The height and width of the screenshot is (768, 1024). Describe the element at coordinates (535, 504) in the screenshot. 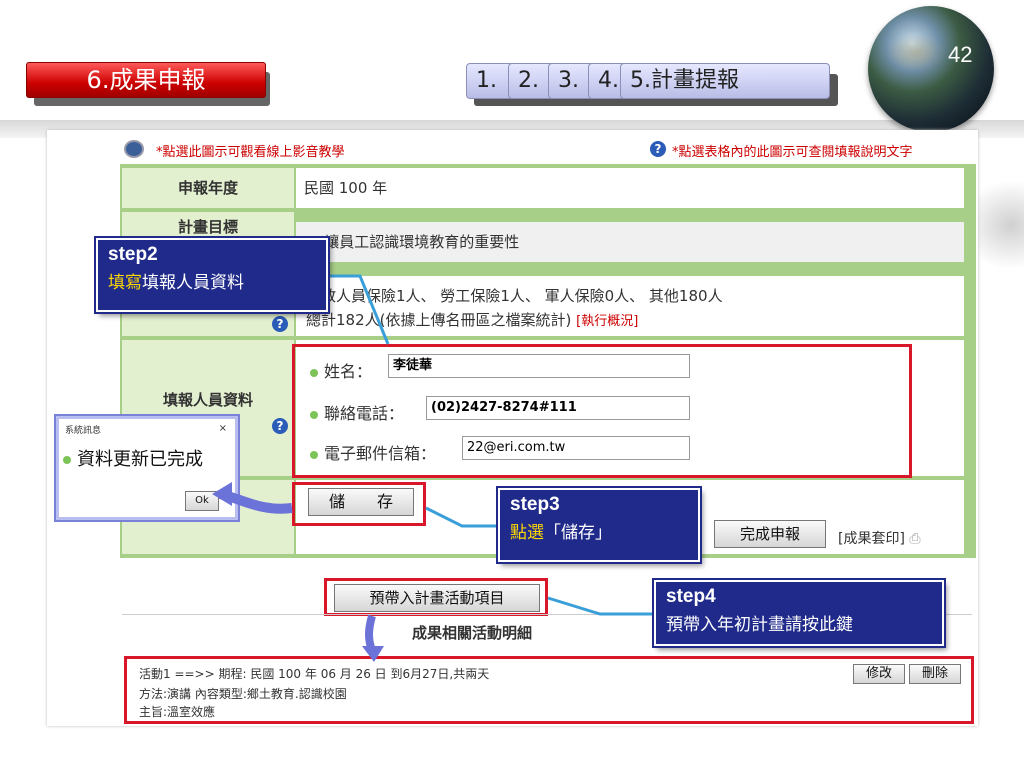

I see `step3-title: step3` at that location.